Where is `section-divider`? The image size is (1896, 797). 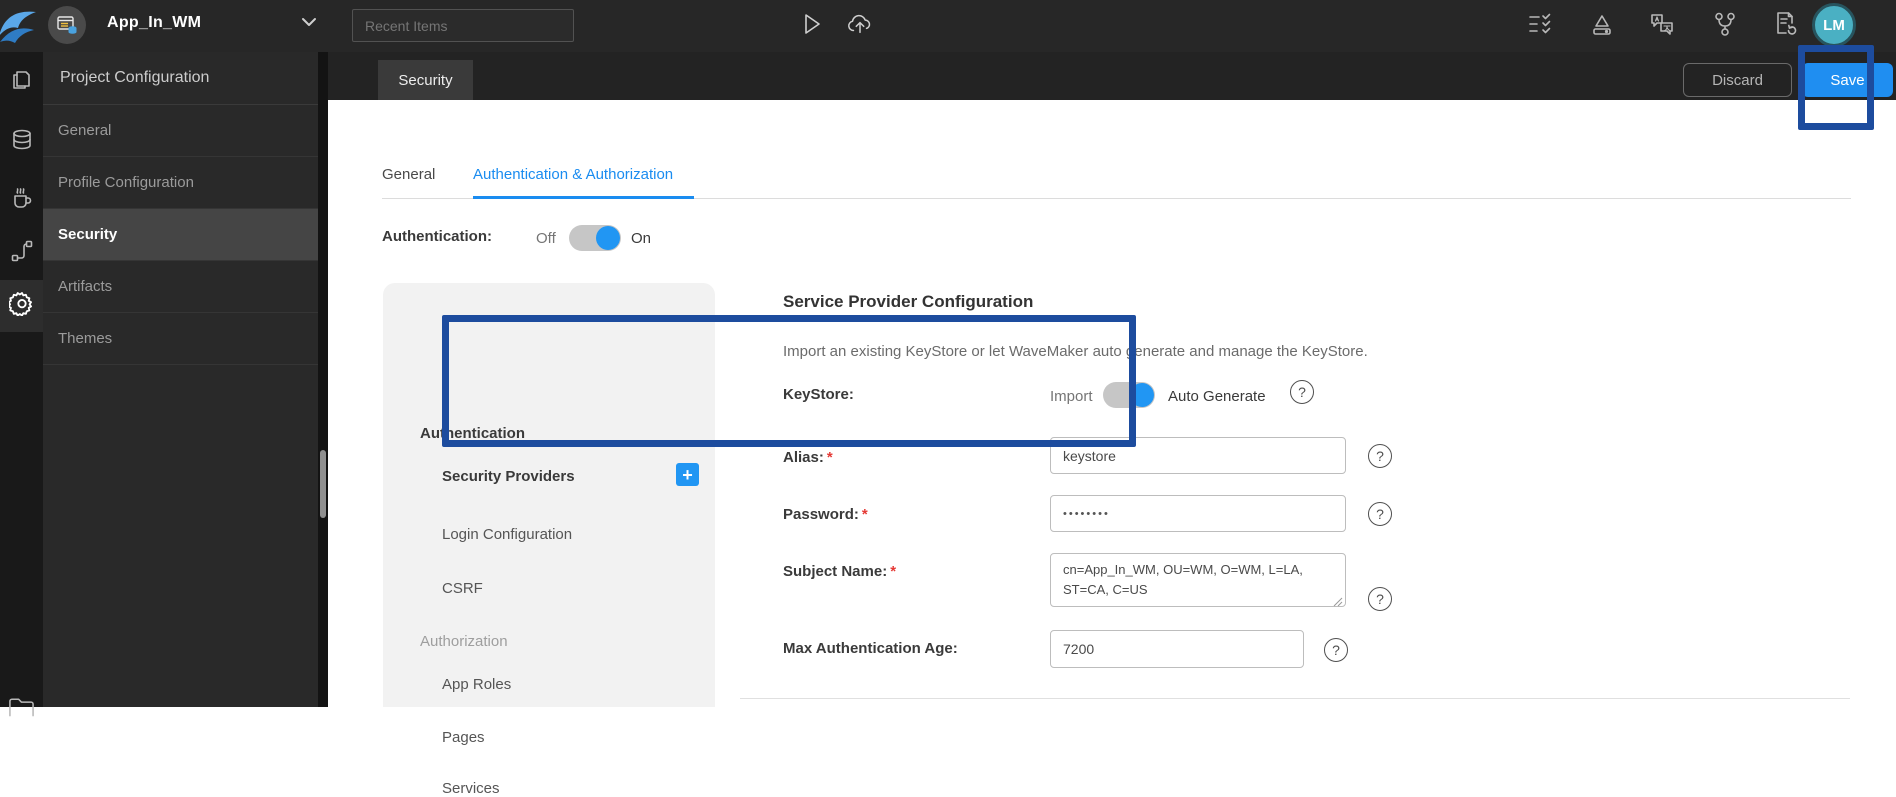 section-divider is located at coordinates (1295, 698).